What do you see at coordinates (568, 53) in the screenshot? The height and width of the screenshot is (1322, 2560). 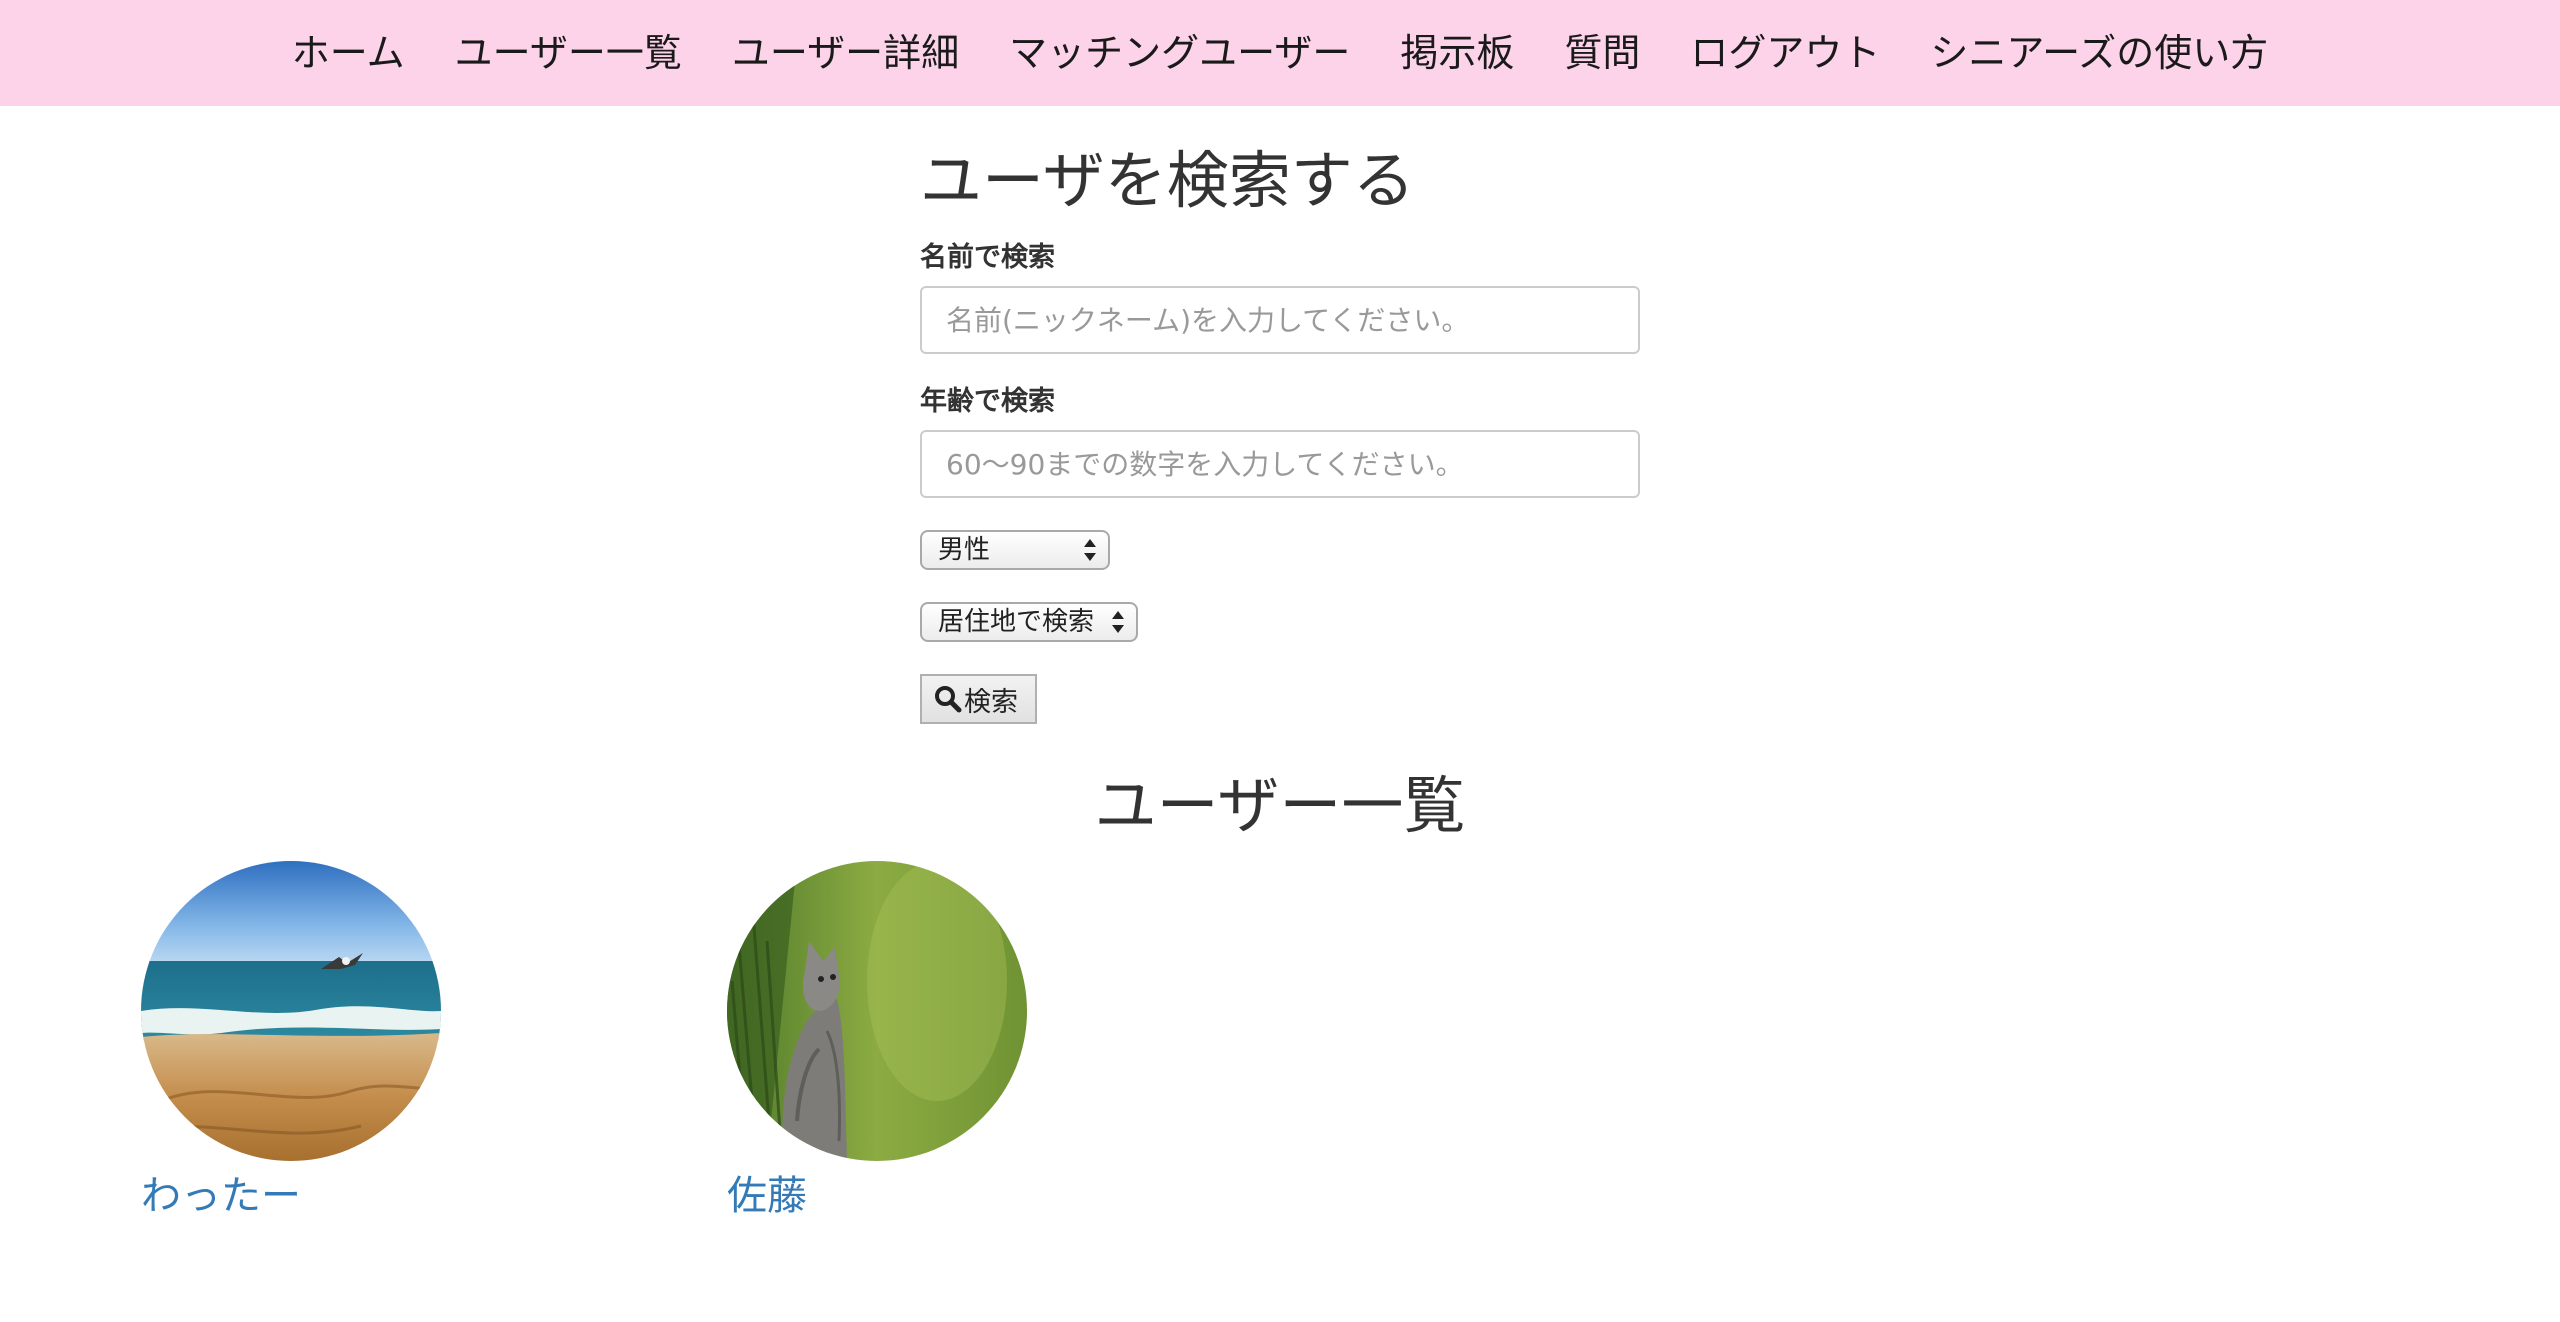 I see `nav-item-user-list: ユーザー一覧` at bounding box center [568, 53].